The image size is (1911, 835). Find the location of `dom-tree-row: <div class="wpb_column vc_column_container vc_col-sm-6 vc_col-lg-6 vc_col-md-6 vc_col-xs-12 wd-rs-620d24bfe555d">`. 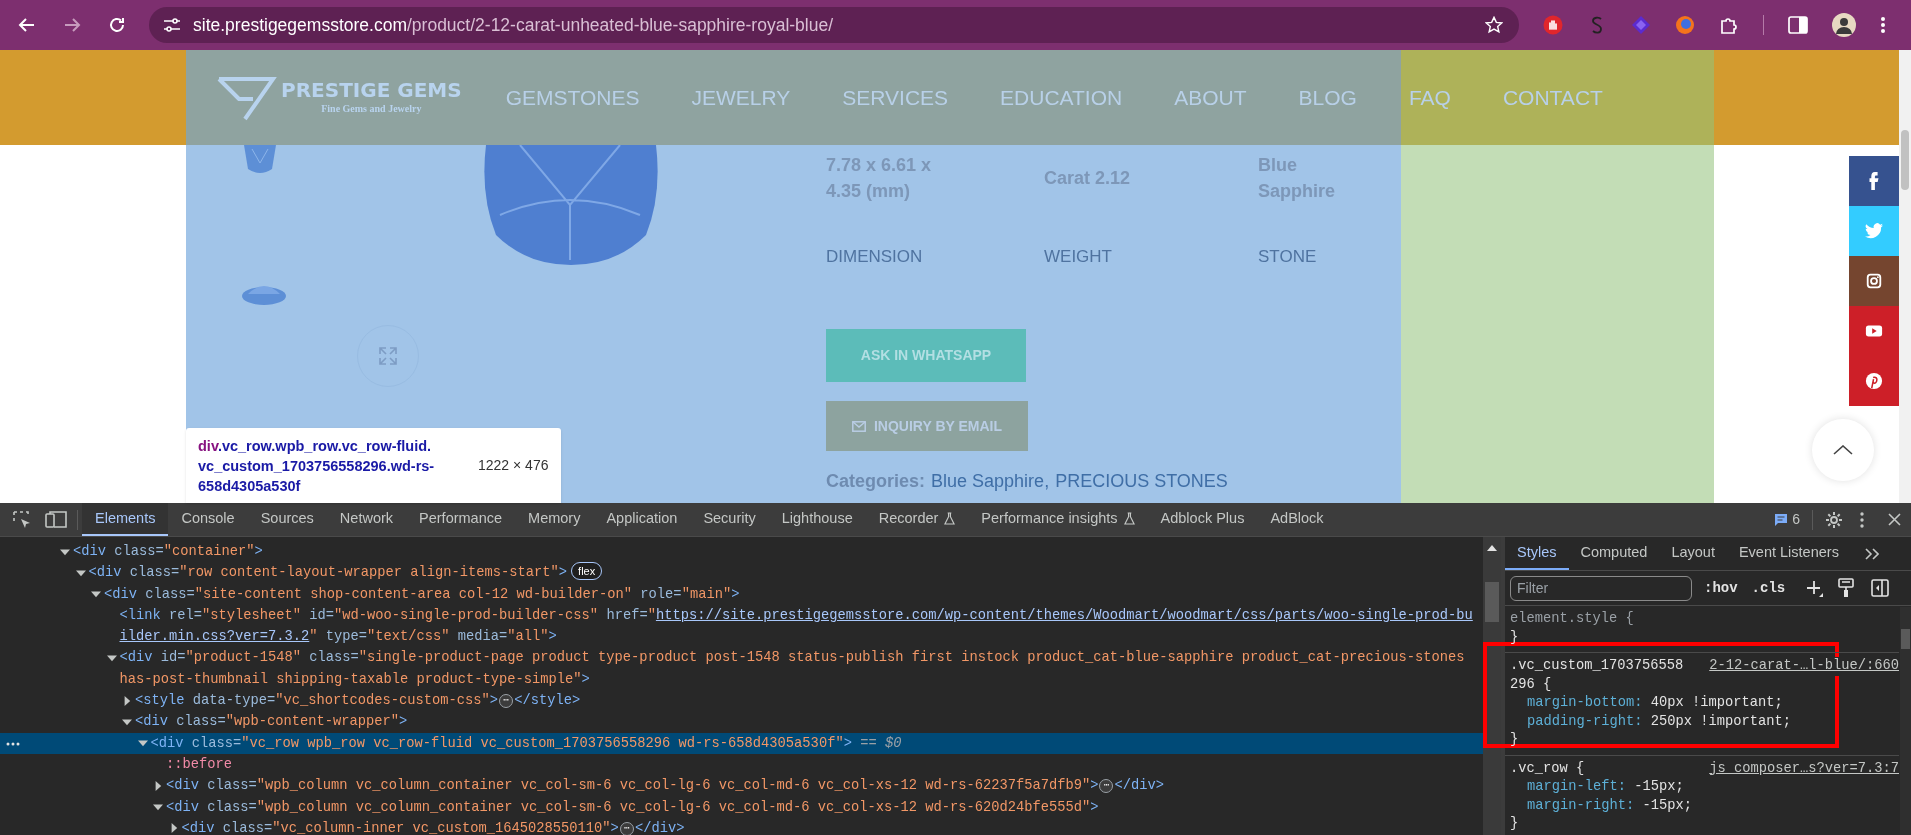

dom-tree-row: <div class="wpb_column vc_column_container vc_col-sm-6 vc_col-lg-6 vc_col-md-6 vc_col-xs-12 wd-rs-620d24bfe555d"> is located at coordinates (741, 807).